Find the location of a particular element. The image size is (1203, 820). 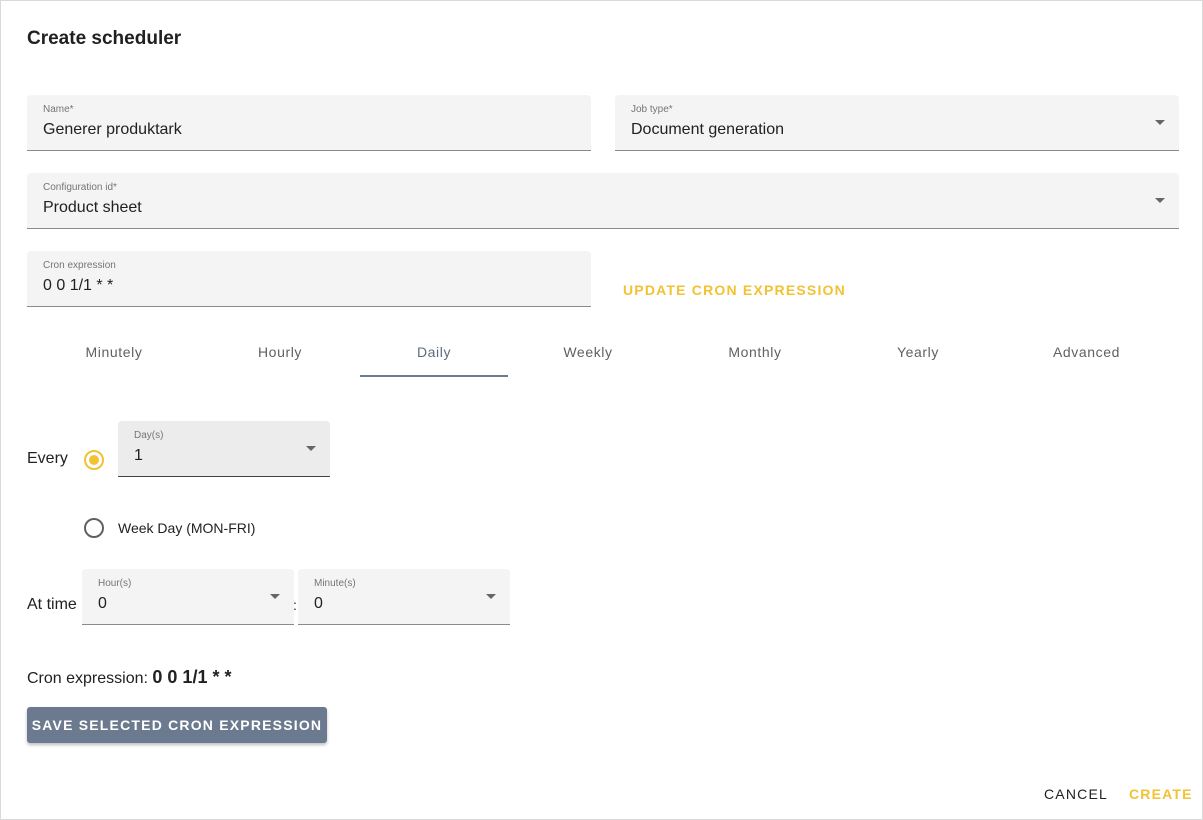

minutes-value: 0 is located at coordinates (318, 603).